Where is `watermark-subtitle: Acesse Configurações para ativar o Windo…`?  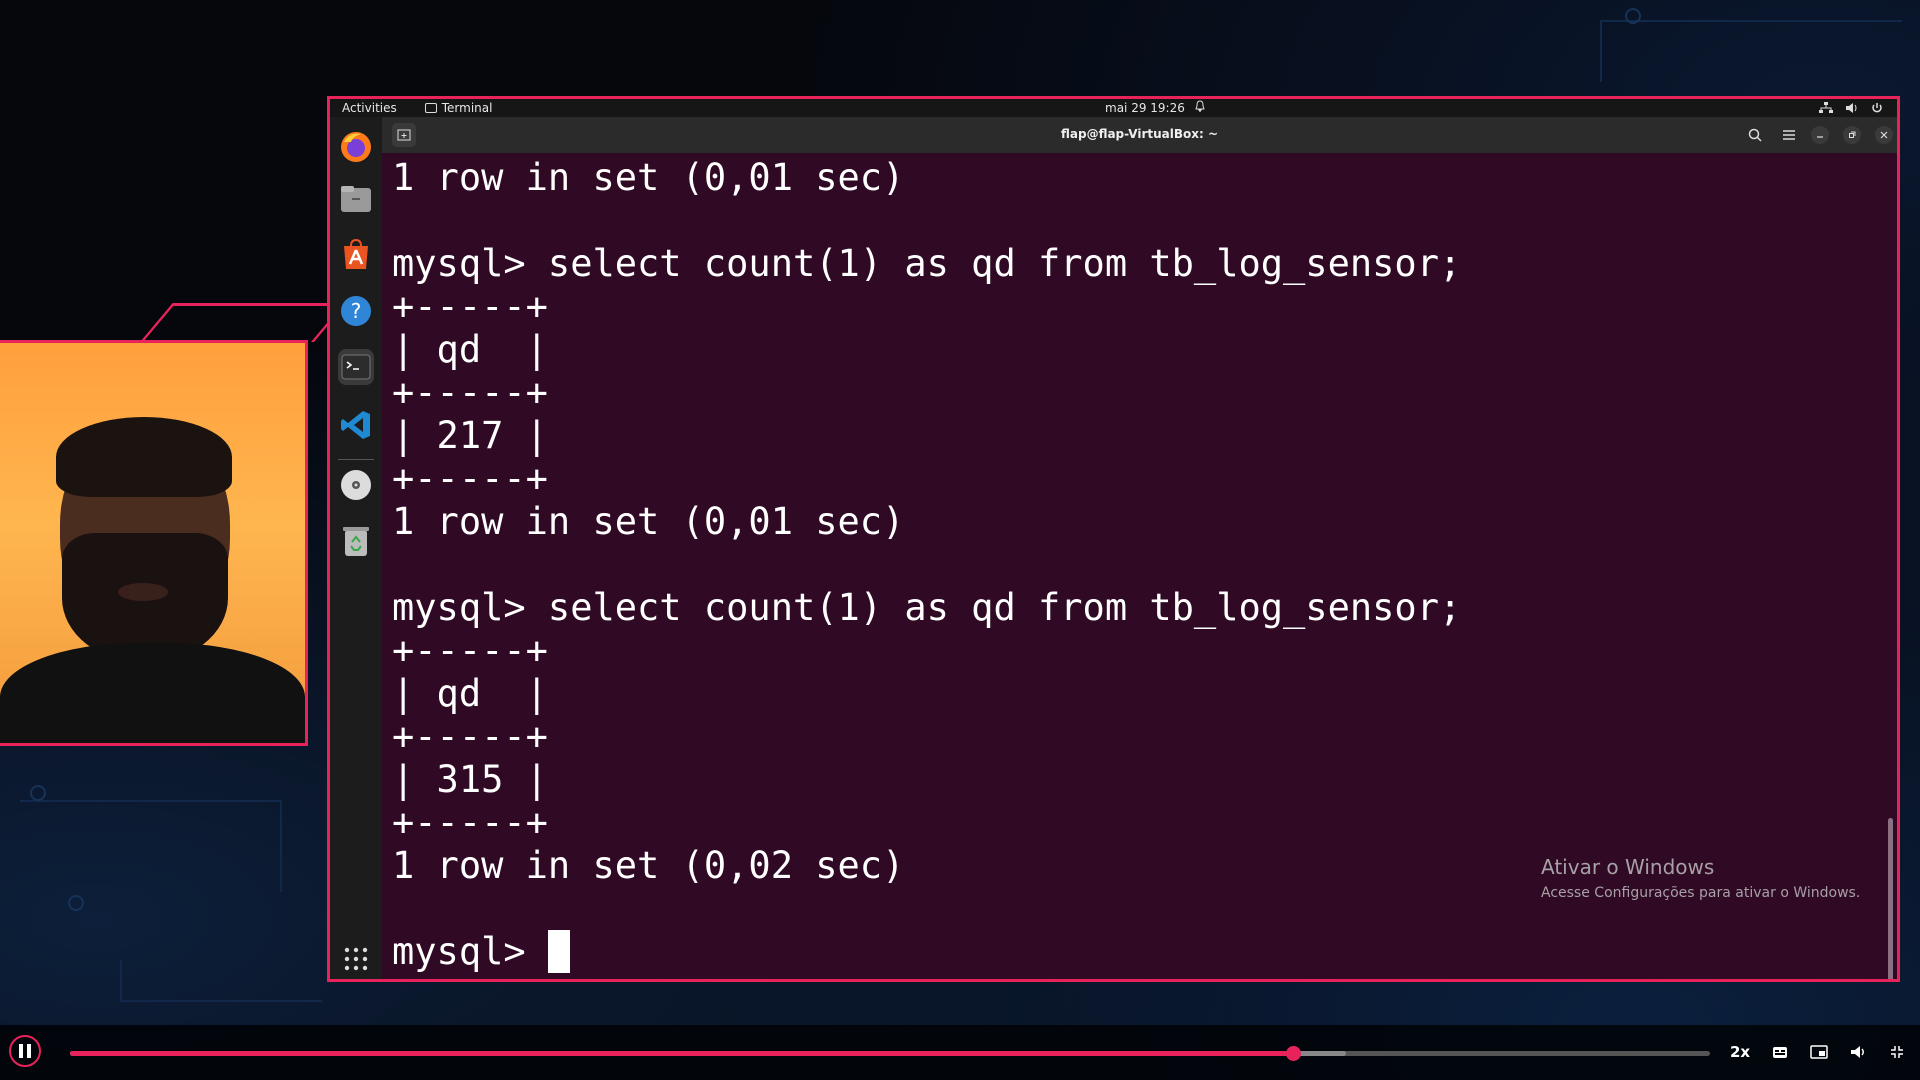
watermark-subtitle: Acesse Configurações para ativar o Windo… is located at coordinates (1701, 893).